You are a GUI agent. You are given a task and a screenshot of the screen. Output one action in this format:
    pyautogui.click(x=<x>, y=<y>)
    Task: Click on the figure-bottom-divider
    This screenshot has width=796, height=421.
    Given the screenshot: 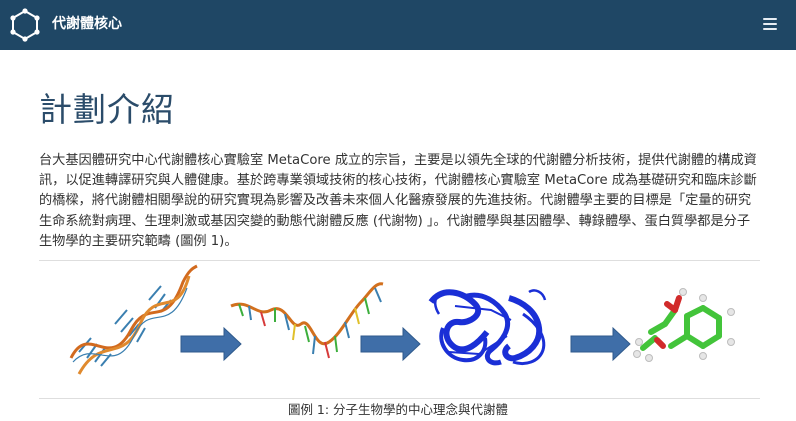 What is the action you would take?
    pyautogui.click(x=399, y=398)
    